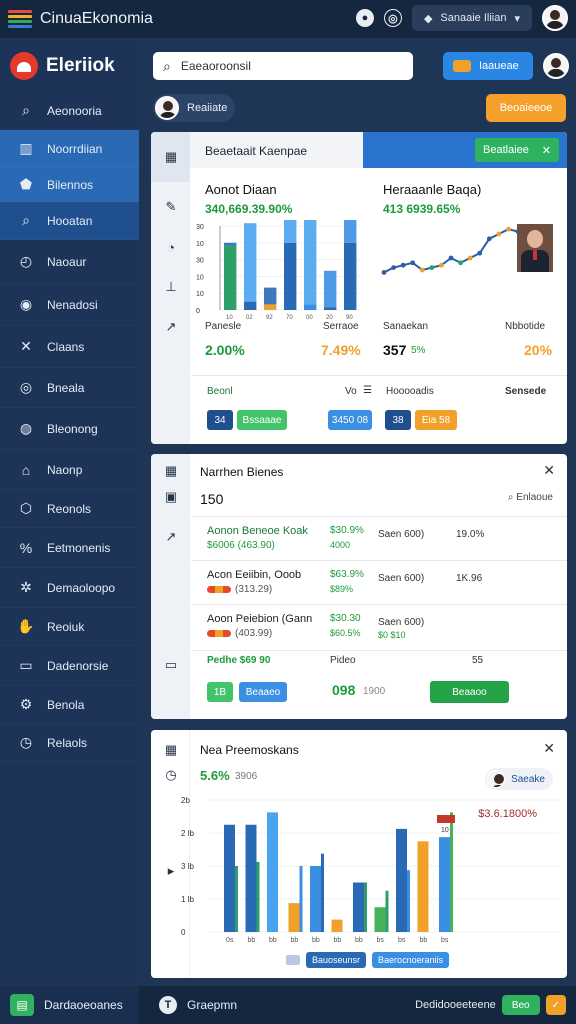 The image size is (576, 1024). What do you see at coordinates (519, 779) in the screenshot?
I see `user-chip: Saeake` at bounding box center [519, 779].